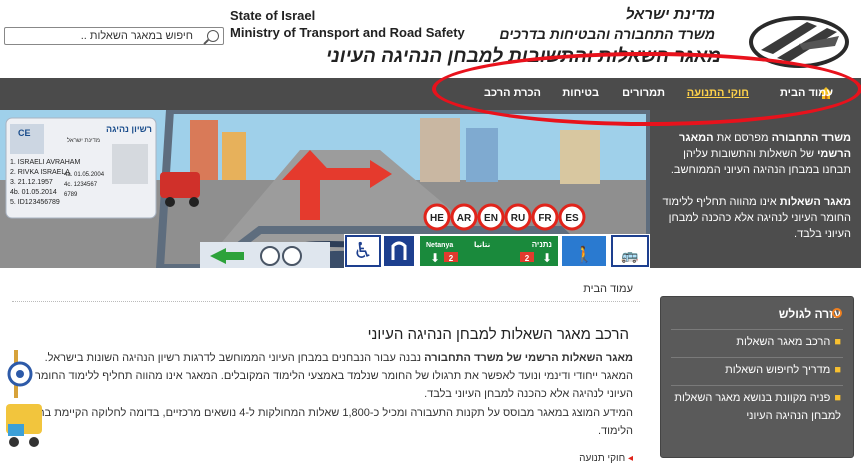 The image size is (861, 464). What do you see at coordinates (45, 162) in the screenshot?
I see `license-line-1: 1. ISRAELI AVRAHAM` at bounding box center [45, 162].